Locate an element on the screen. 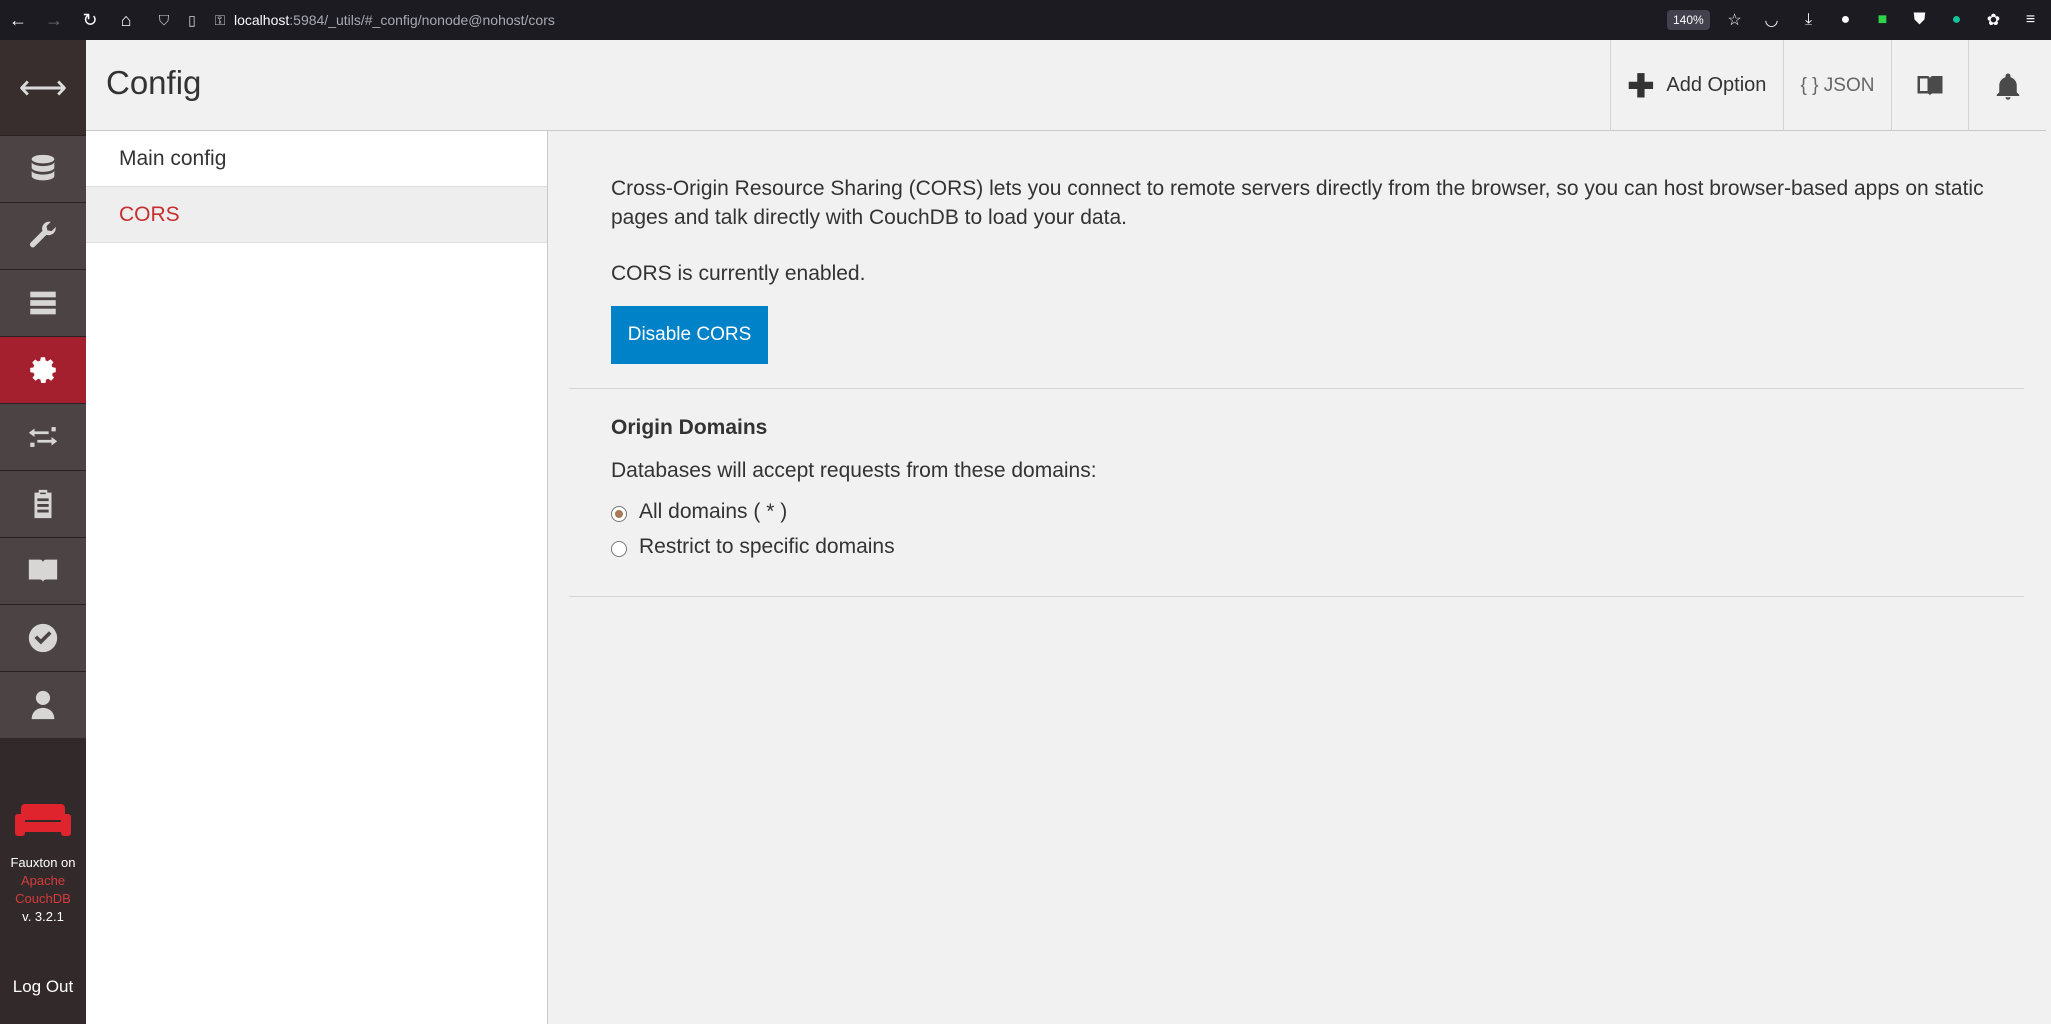 Image resolution: width=2051 pixels, height=1024 pixels. database-icon is located at coordinates (43, 167).